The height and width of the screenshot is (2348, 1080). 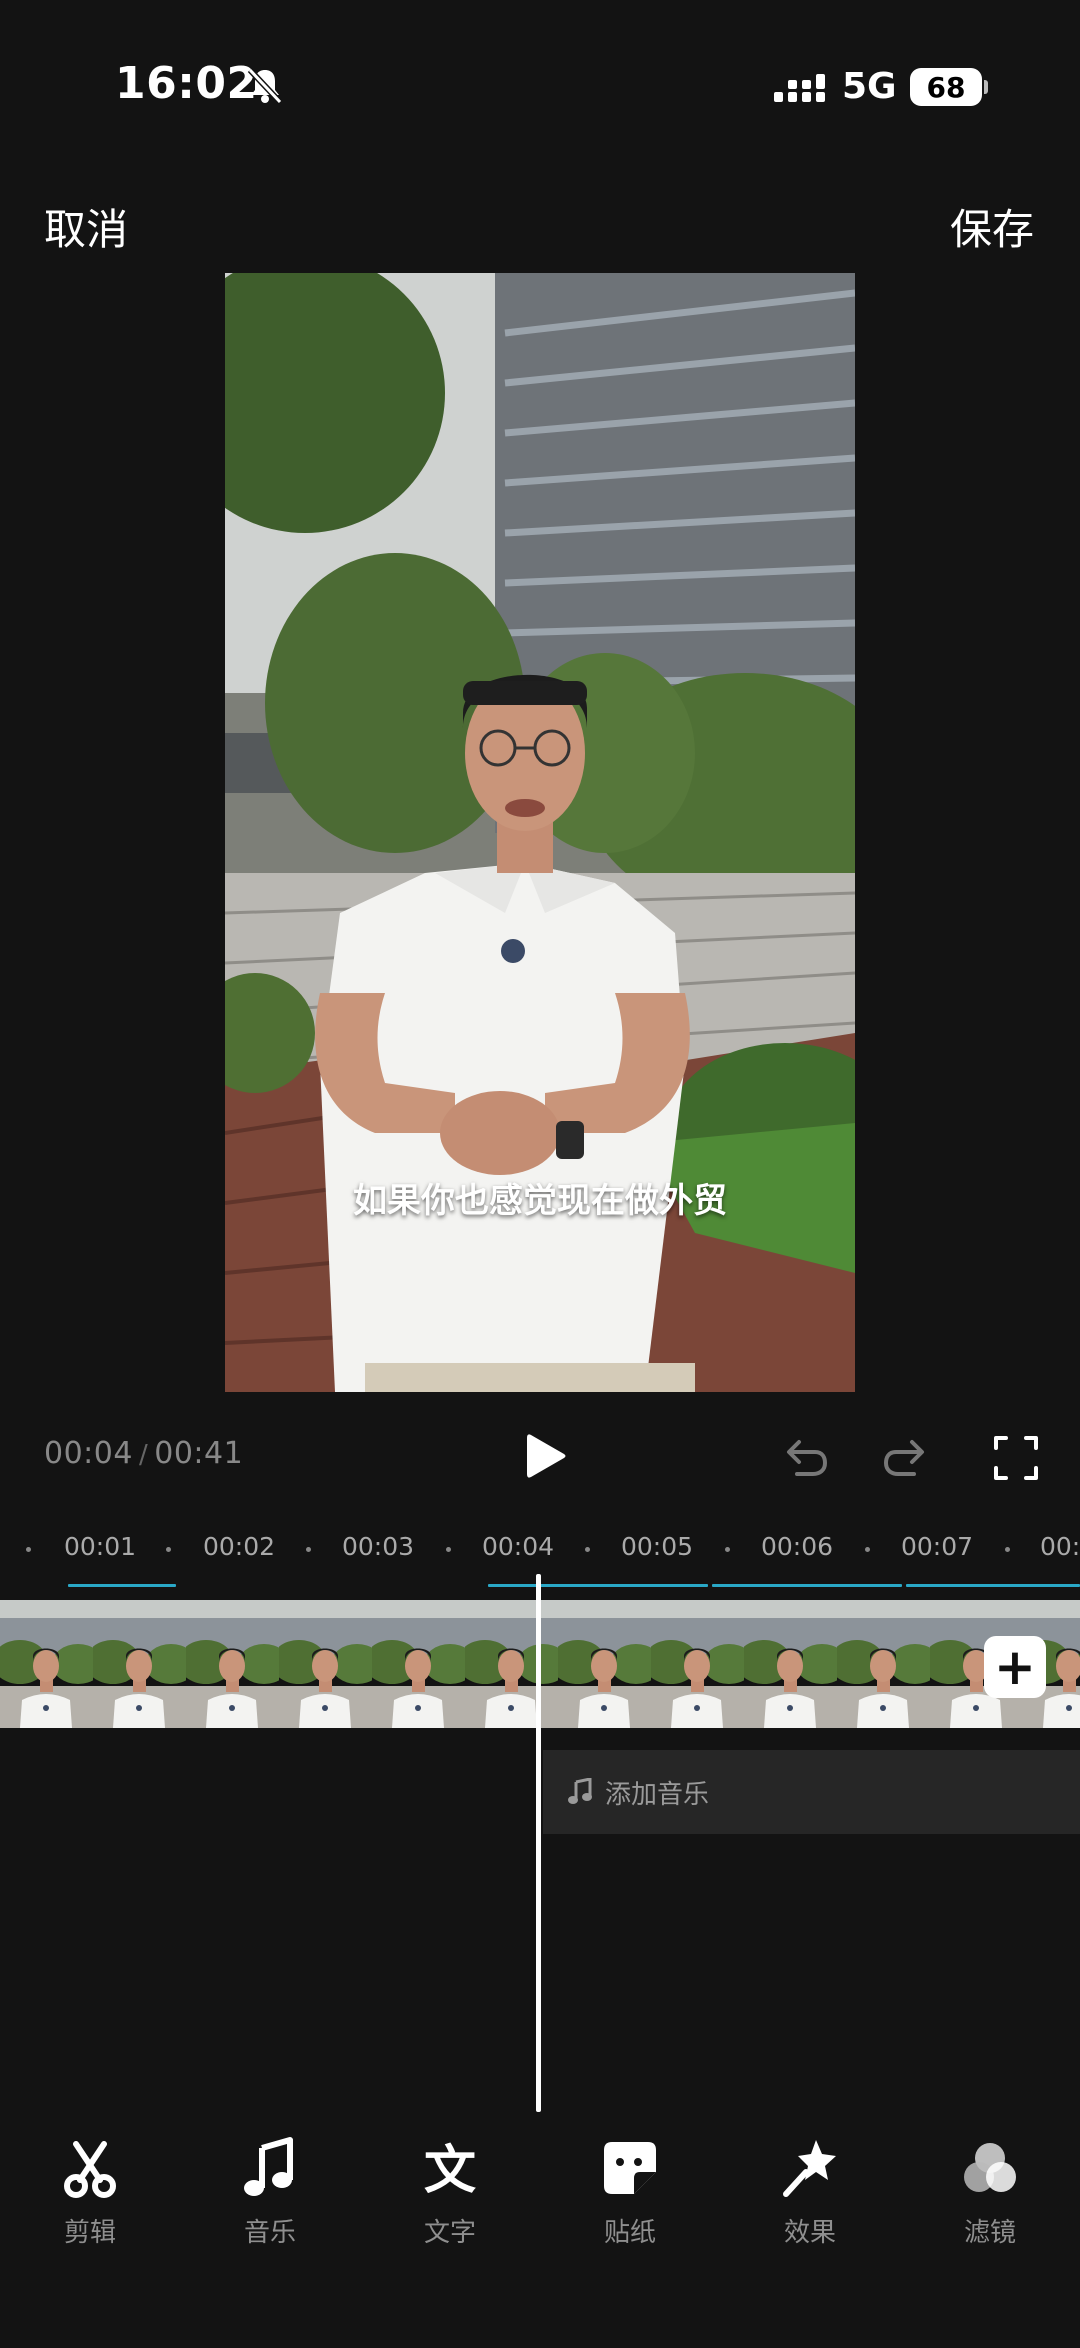 I want to click on toolbar-effects: 效果, so click(x=810, y=2192).